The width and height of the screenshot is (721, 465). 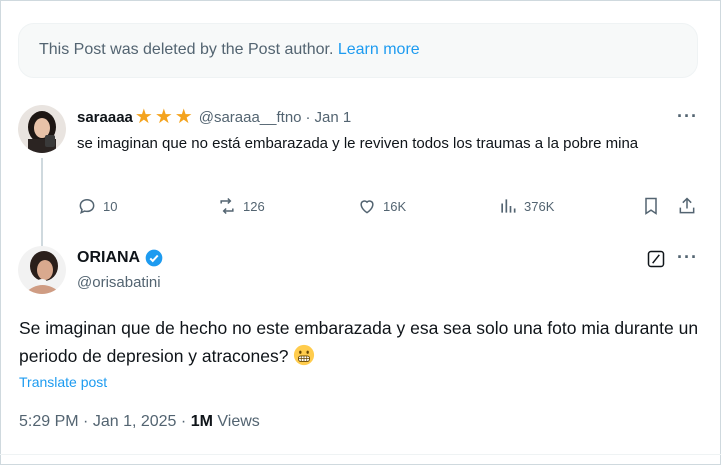 I want to click on bookmark-button, so click(x=651, y=206).